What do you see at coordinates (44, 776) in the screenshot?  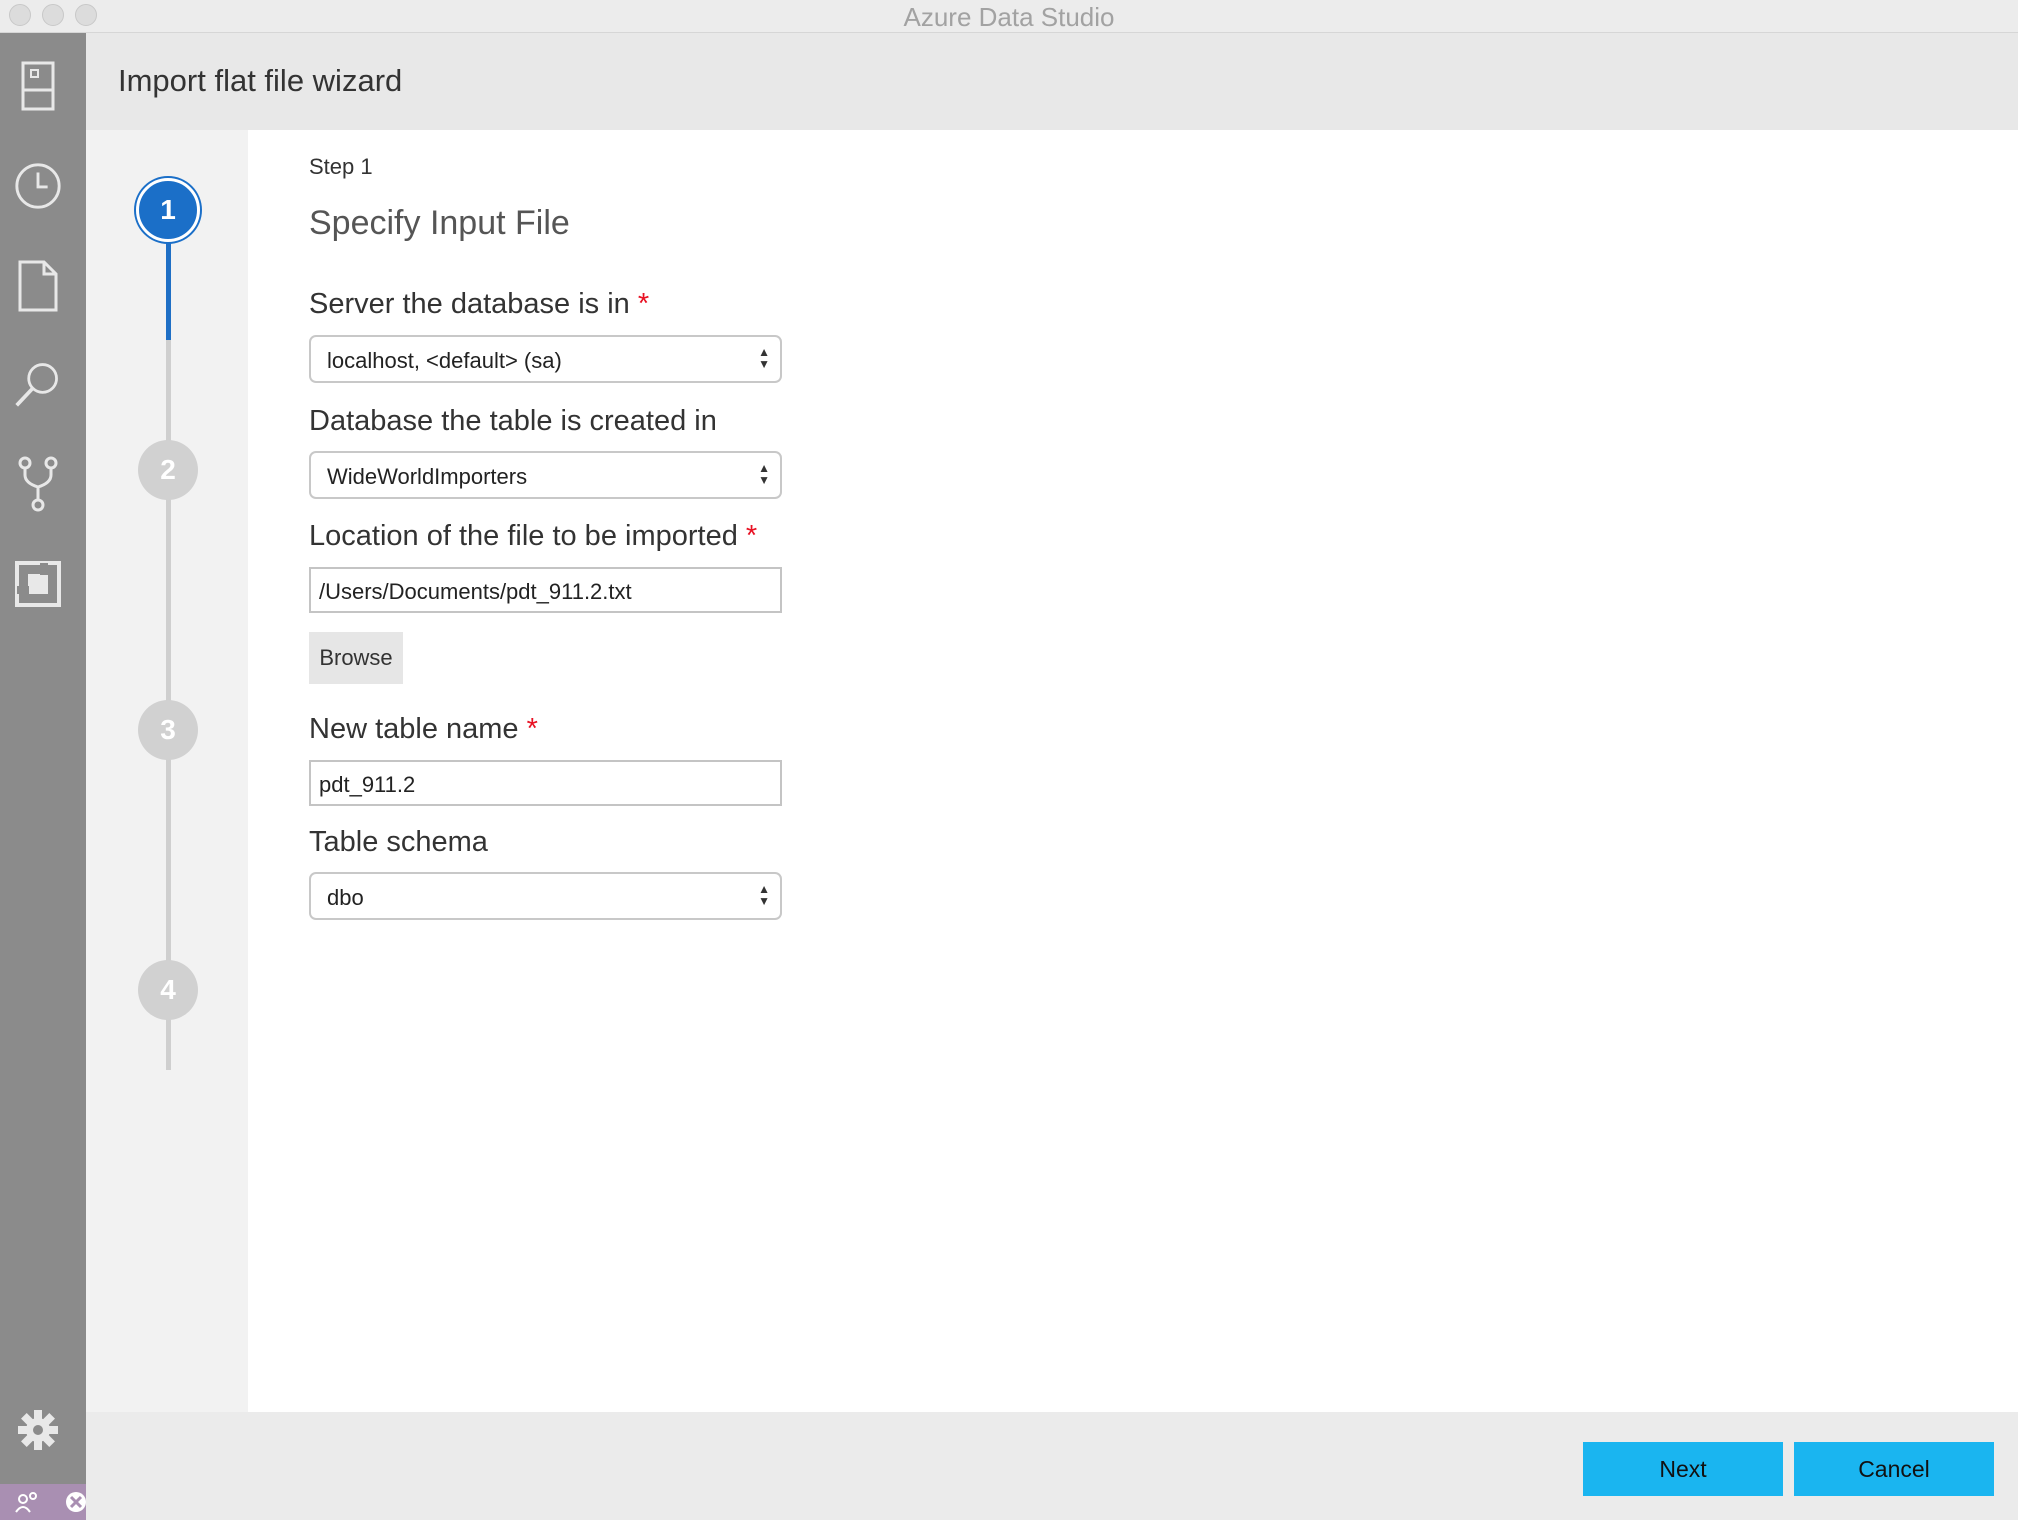 I see `activity-bar` at bounding box center [44, 776].